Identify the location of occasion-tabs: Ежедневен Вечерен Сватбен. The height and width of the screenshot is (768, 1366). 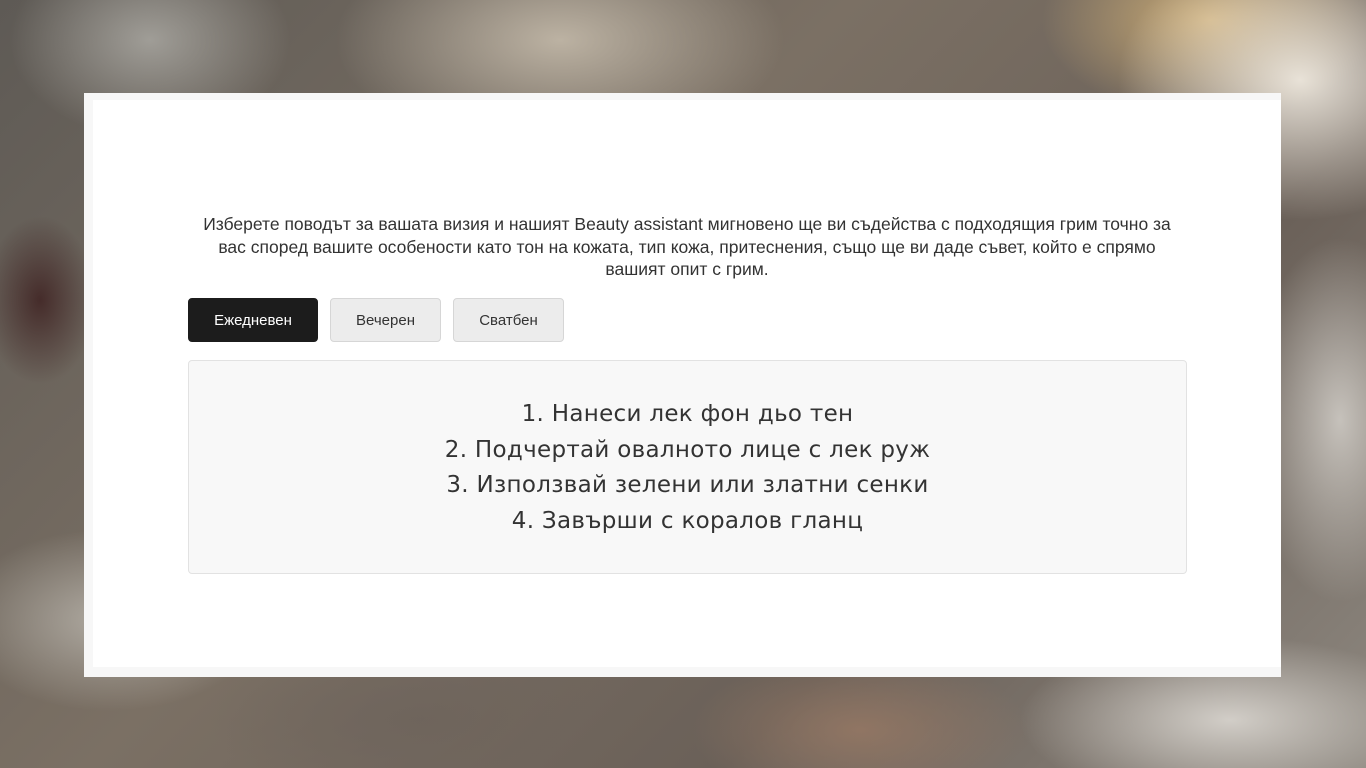
(376, 320).